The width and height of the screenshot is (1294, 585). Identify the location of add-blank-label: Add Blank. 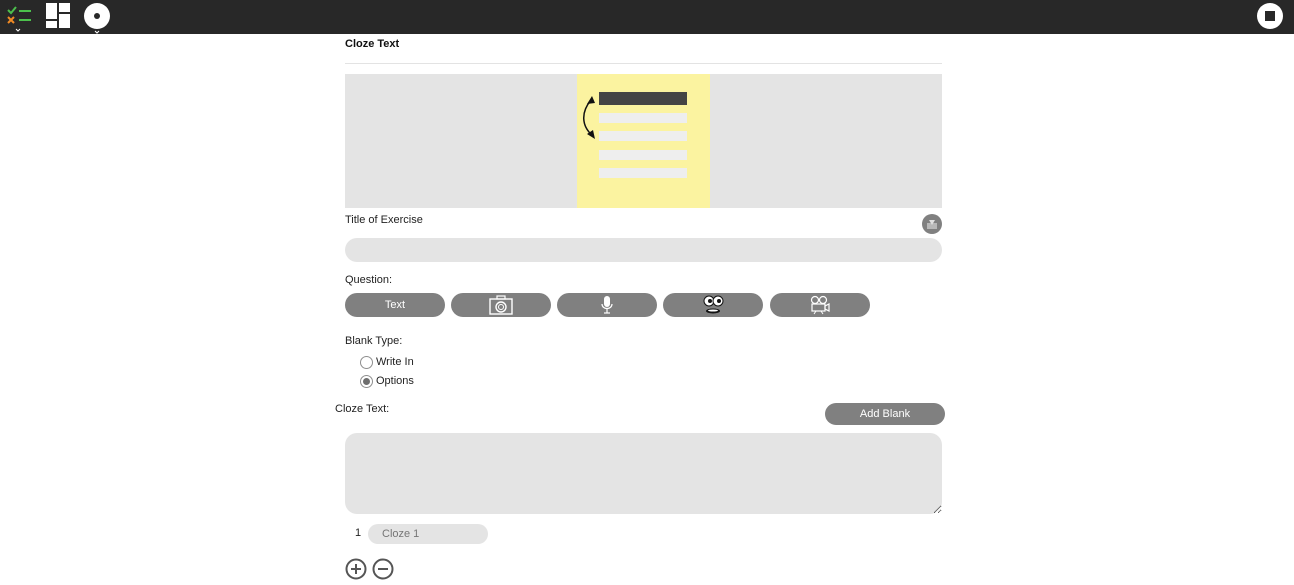
(885, 414).